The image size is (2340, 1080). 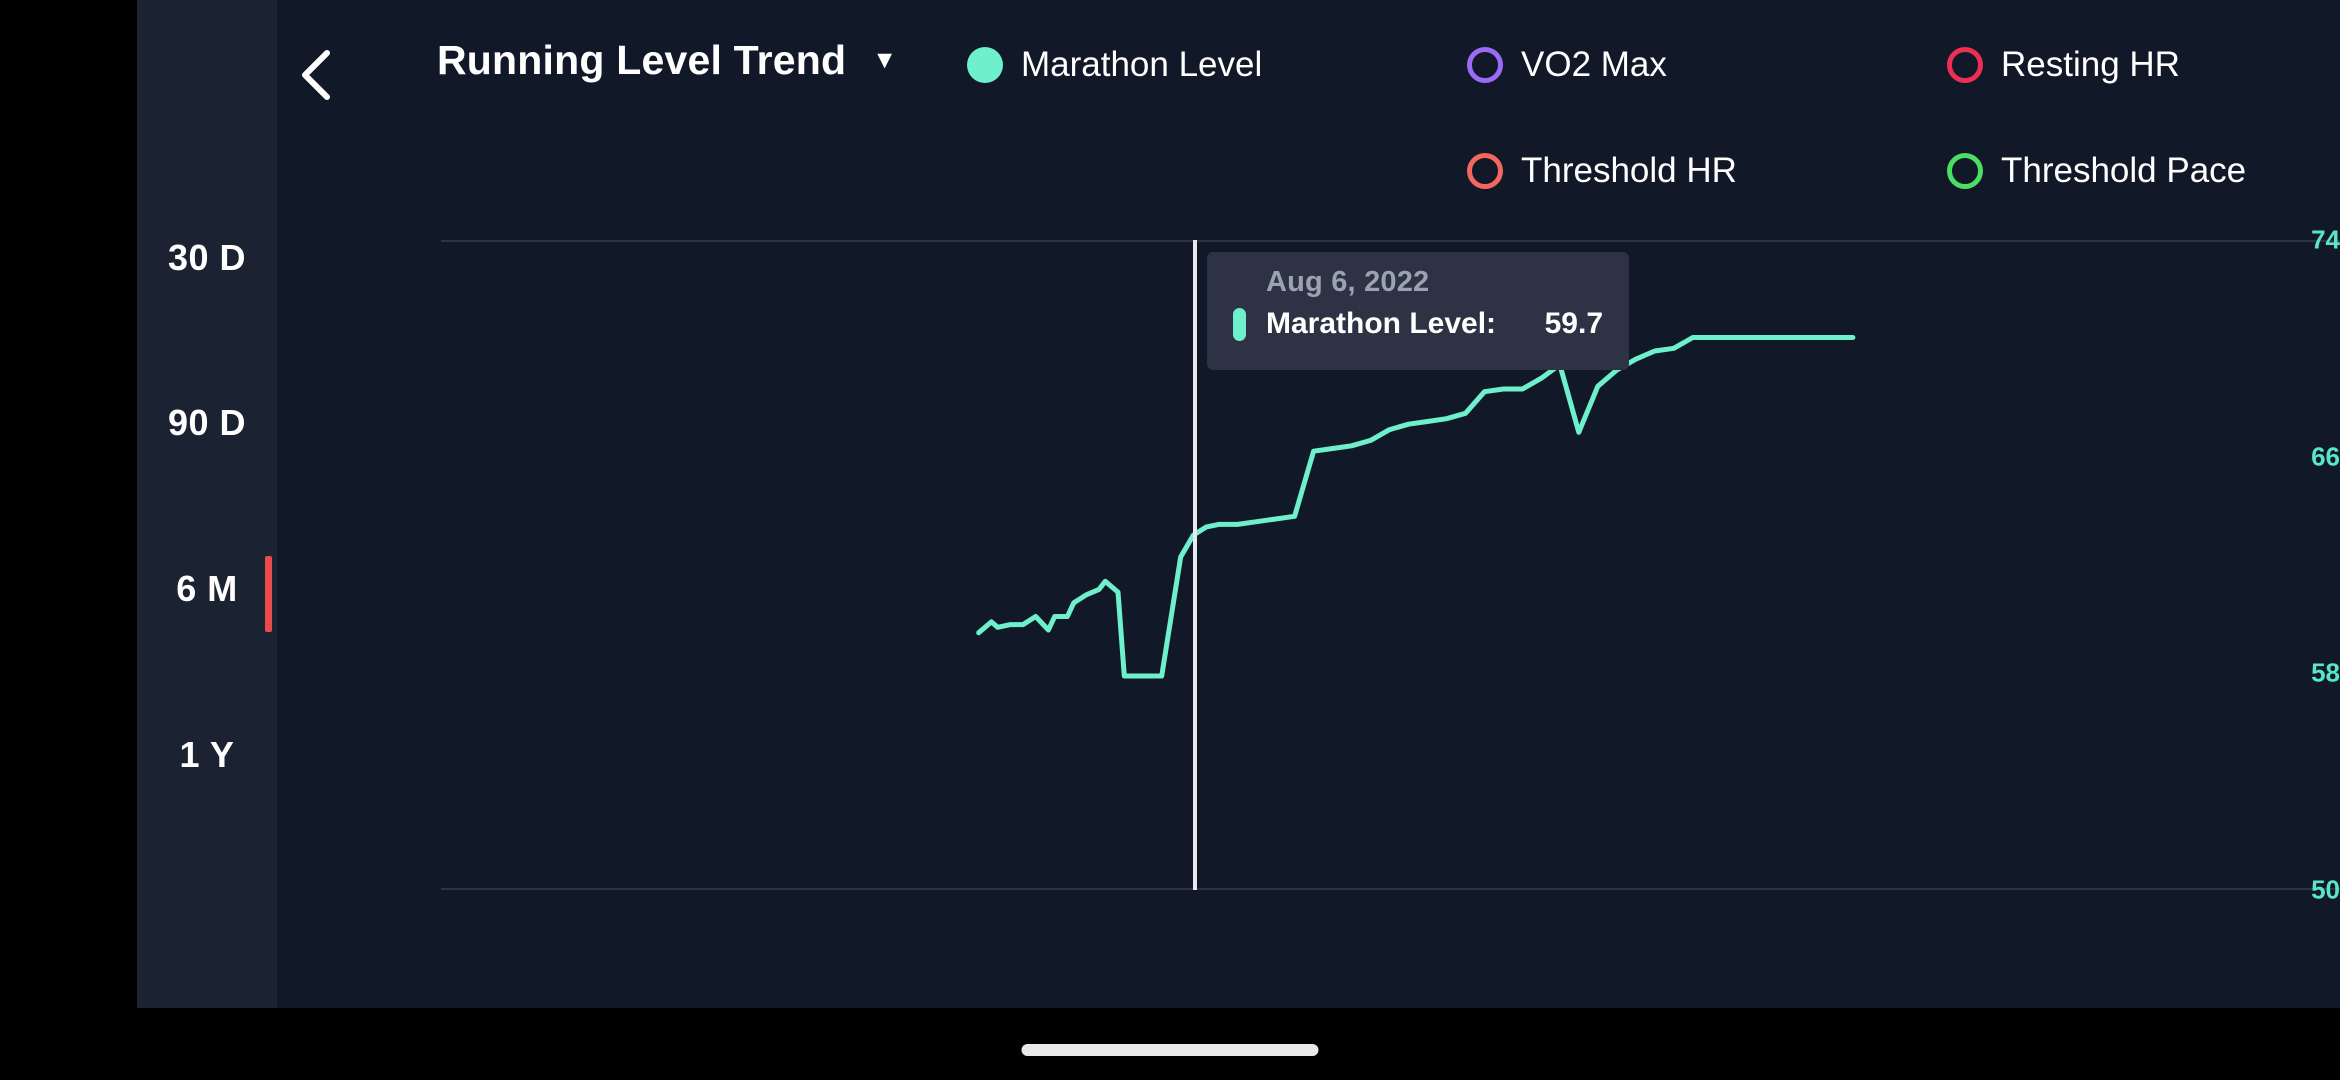 I want to click on legend-dot-threshold-pace, so click(x=1965, y=171).